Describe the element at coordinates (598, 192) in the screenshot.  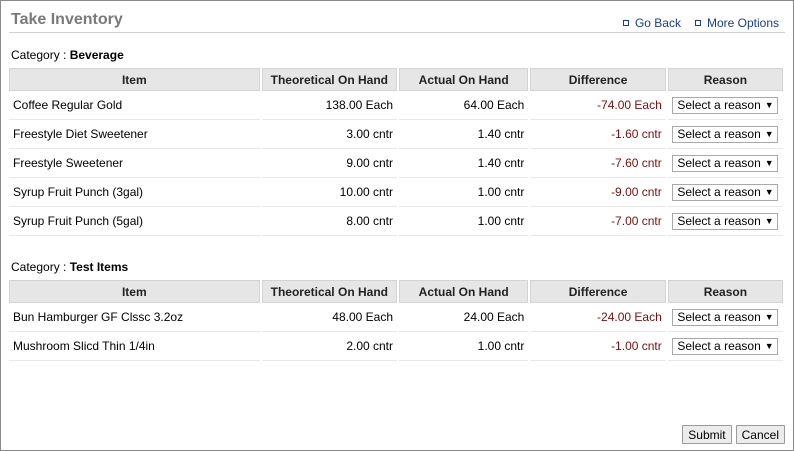
I see `cell-difference: -9.00 cntr` at that location.